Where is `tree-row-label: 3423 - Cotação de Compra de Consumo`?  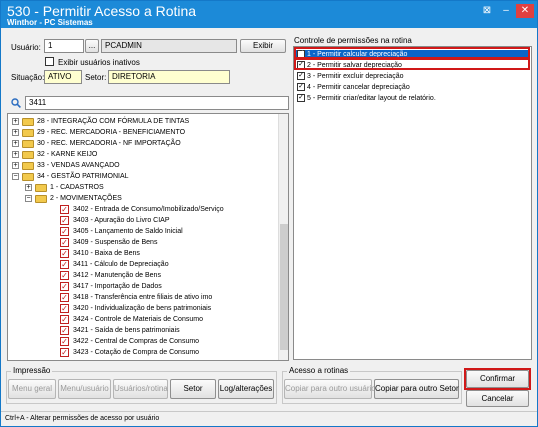
tree-row-label: 3423 - Cotação de Compra de Consumo is located at coordinates (136, 352).